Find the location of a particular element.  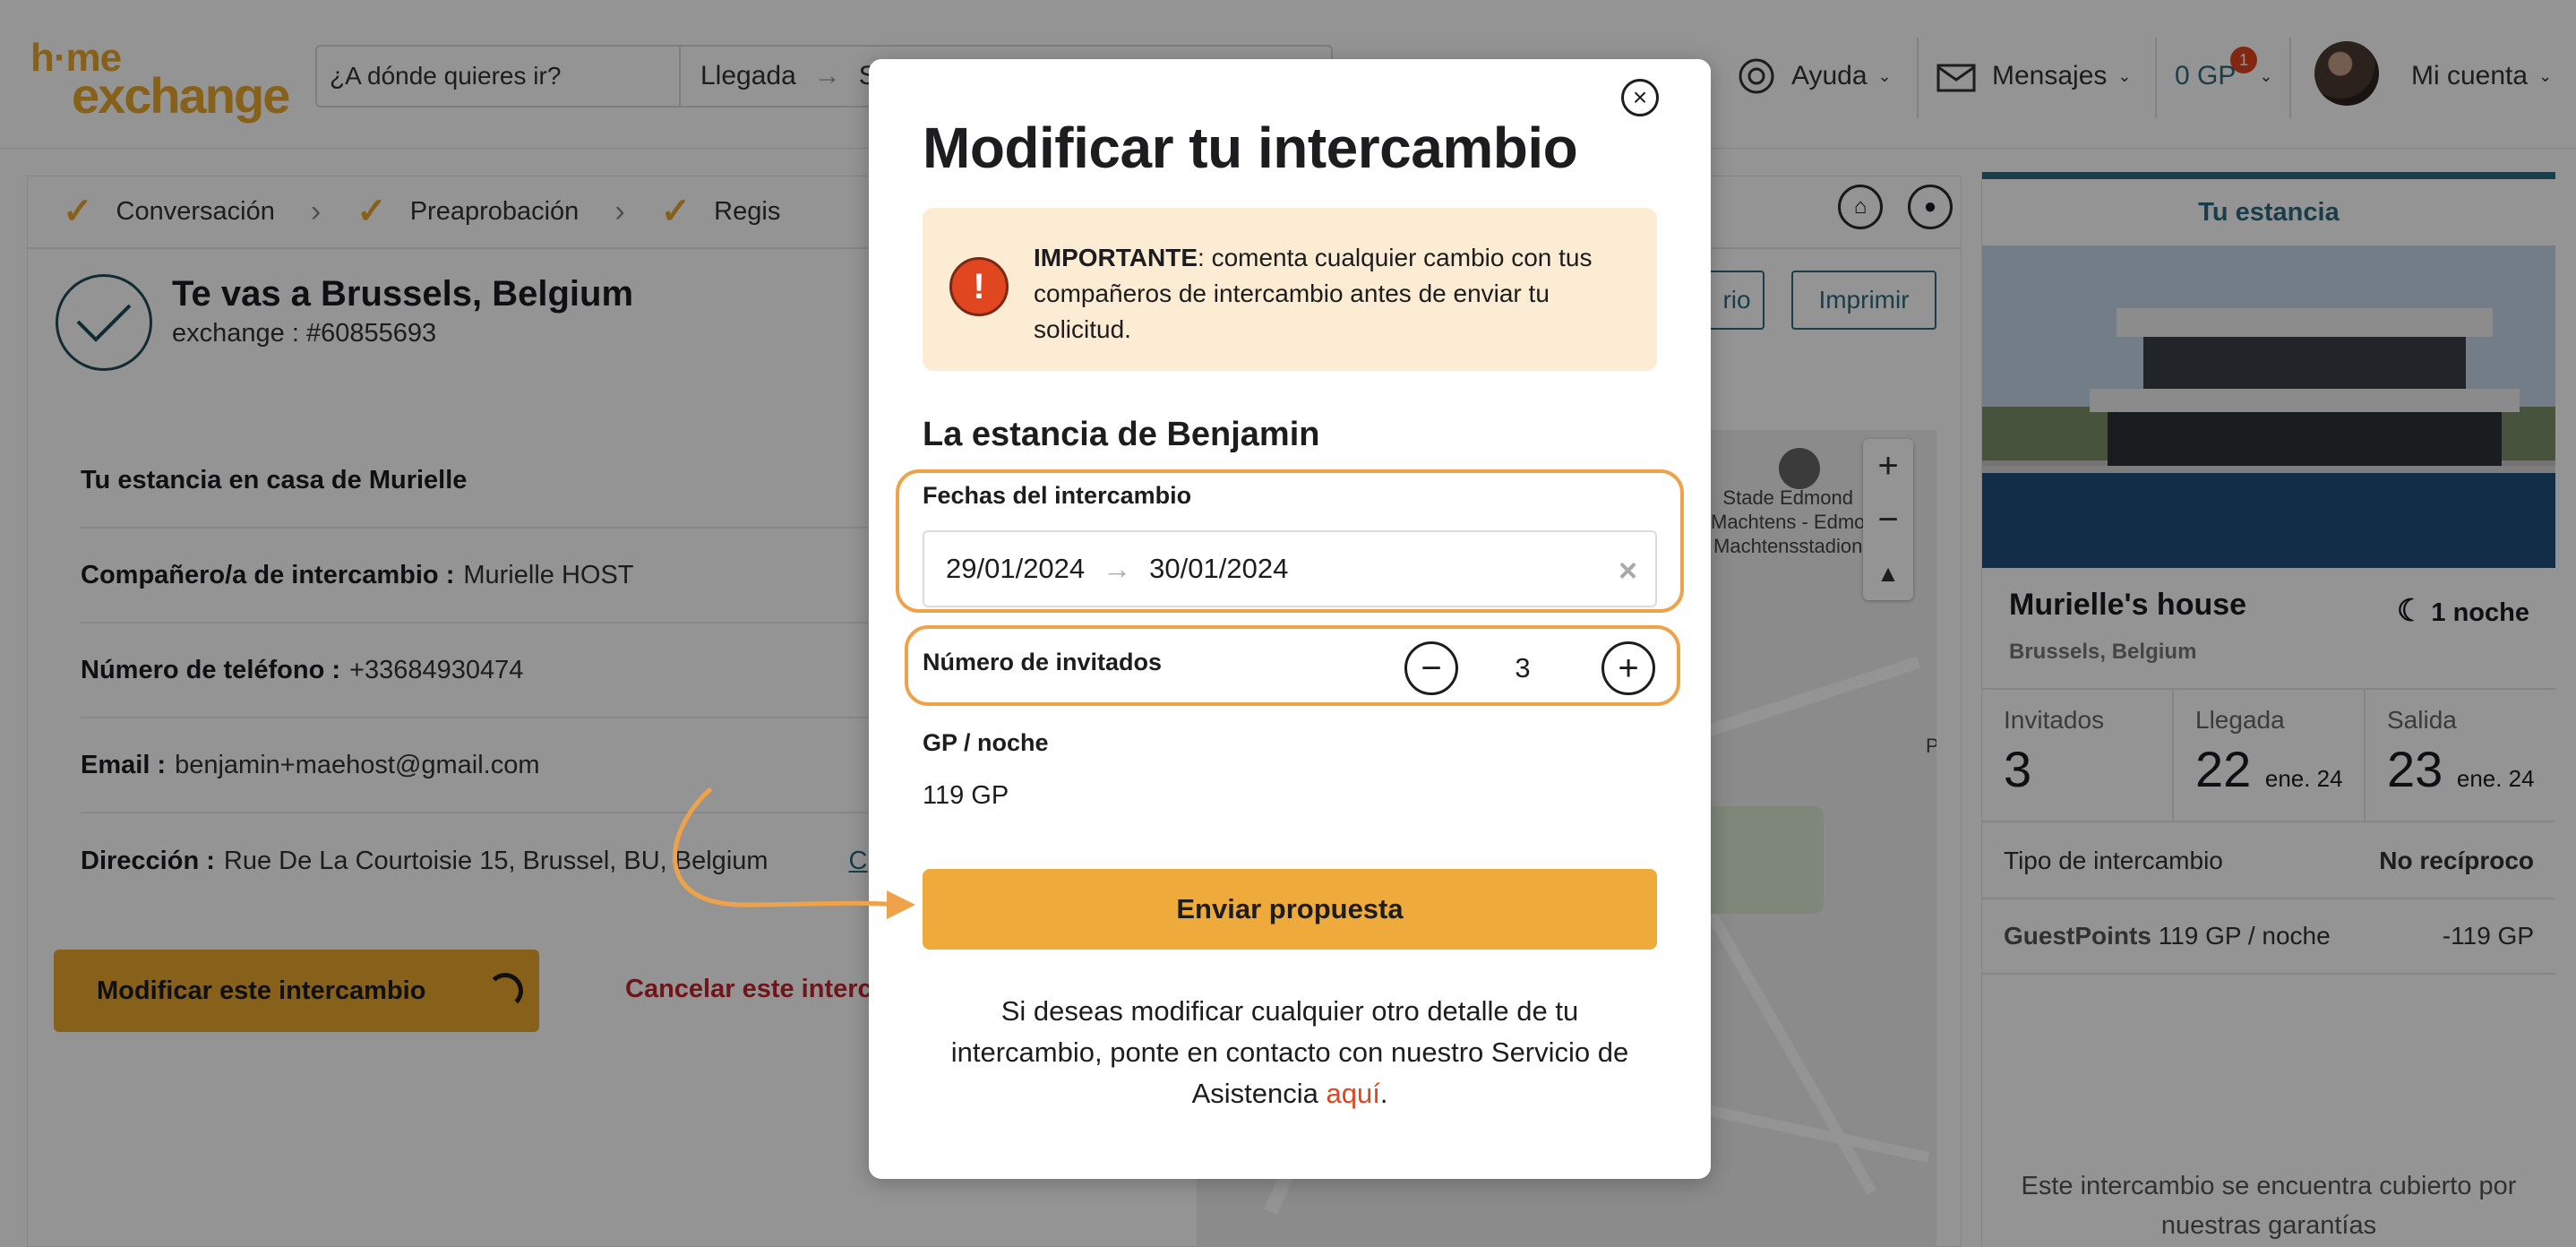

arrow-icon: → is located at coordinates (1117, 568).